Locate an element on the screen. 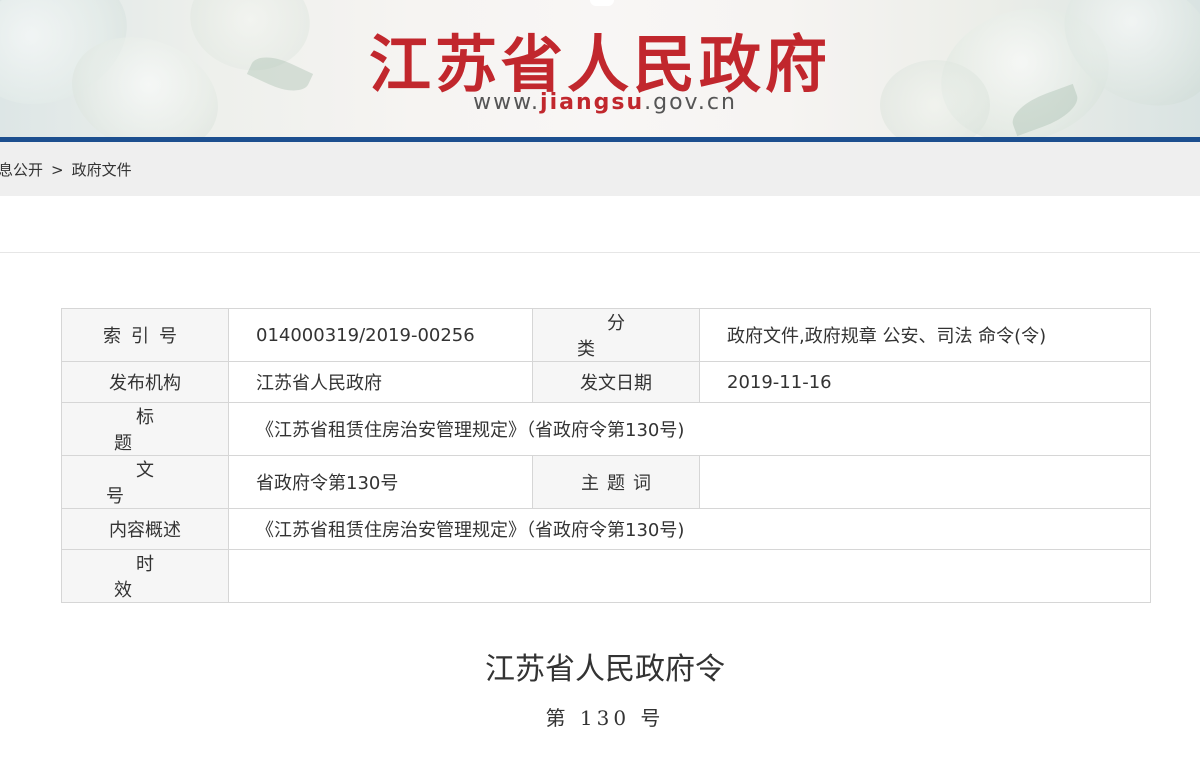 This screenshot has height=760, width=1200. table-row: 时效 is located at coordinates (606, 576).